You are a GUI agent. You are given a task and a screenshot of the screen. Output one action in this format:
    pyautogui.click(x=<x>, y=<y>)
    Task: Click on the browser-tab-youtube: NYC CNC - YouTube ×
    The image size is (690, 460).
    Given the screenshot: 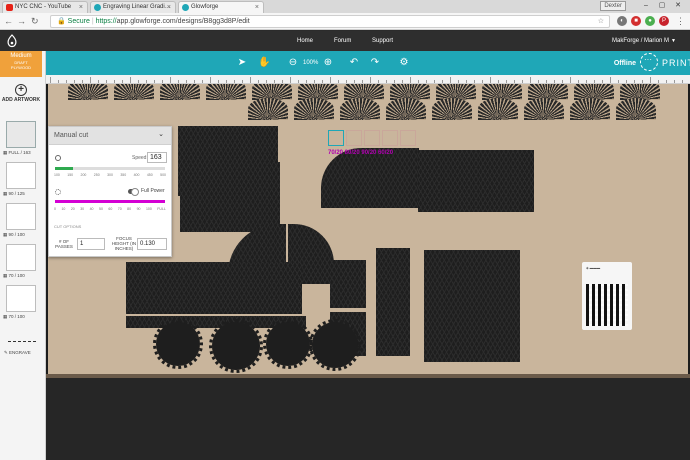 What is the action you would take?
    pyautogui.click(x=45, y=7)
    